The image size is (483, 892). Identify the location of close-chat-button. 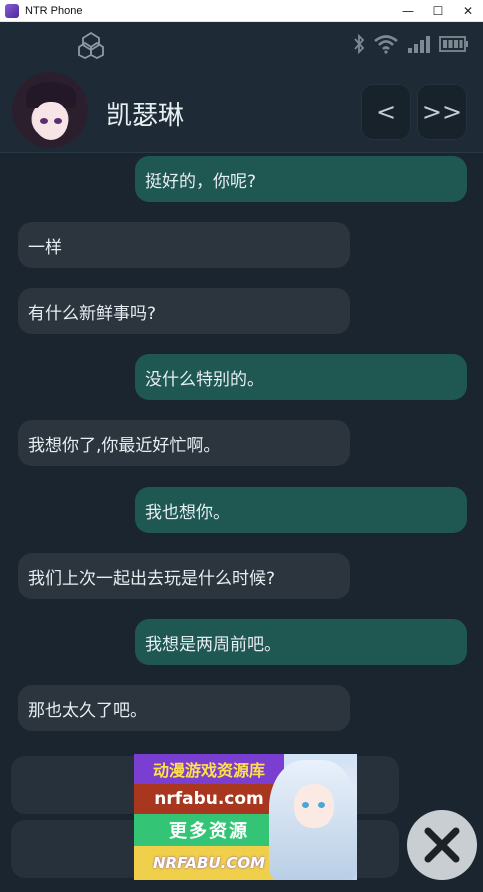
(442, 845).